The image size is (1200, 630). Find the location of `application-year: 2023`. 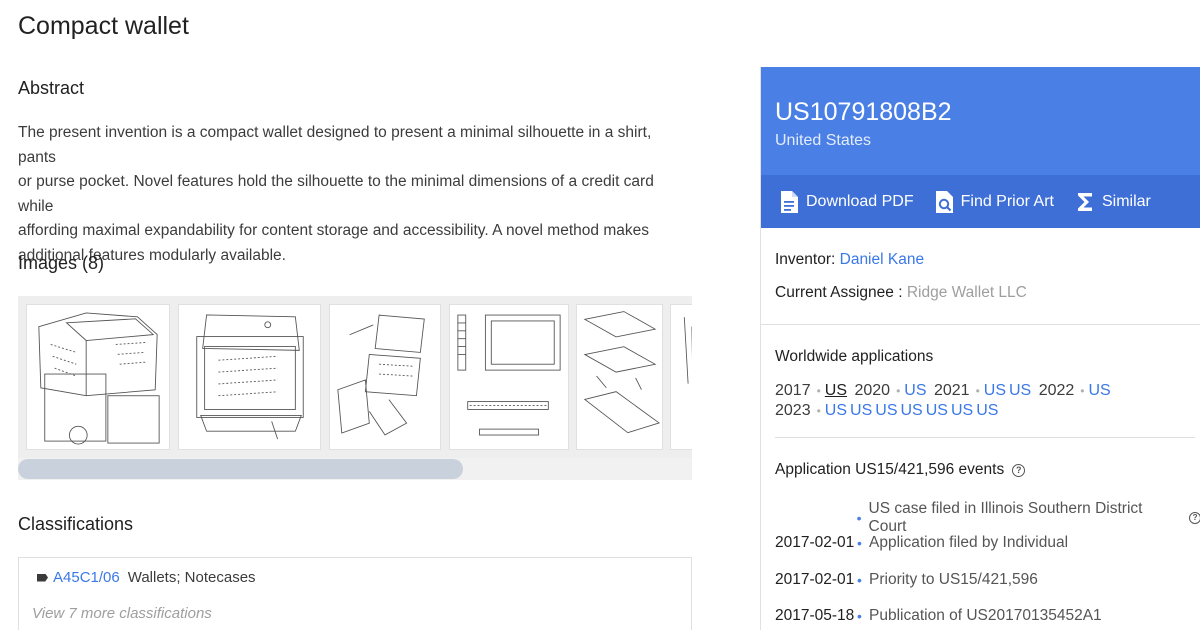

application-year: 2023 is located at coordinates (793, 410).